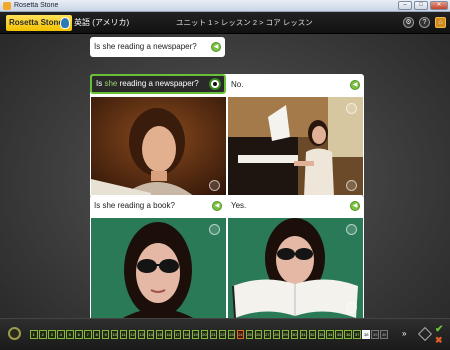 The width and height of the screenshot is (450, 350). What do you see at coordinates (7, 6) in the screenshot?
I see `app-icon` at bounding box center [7, 6].